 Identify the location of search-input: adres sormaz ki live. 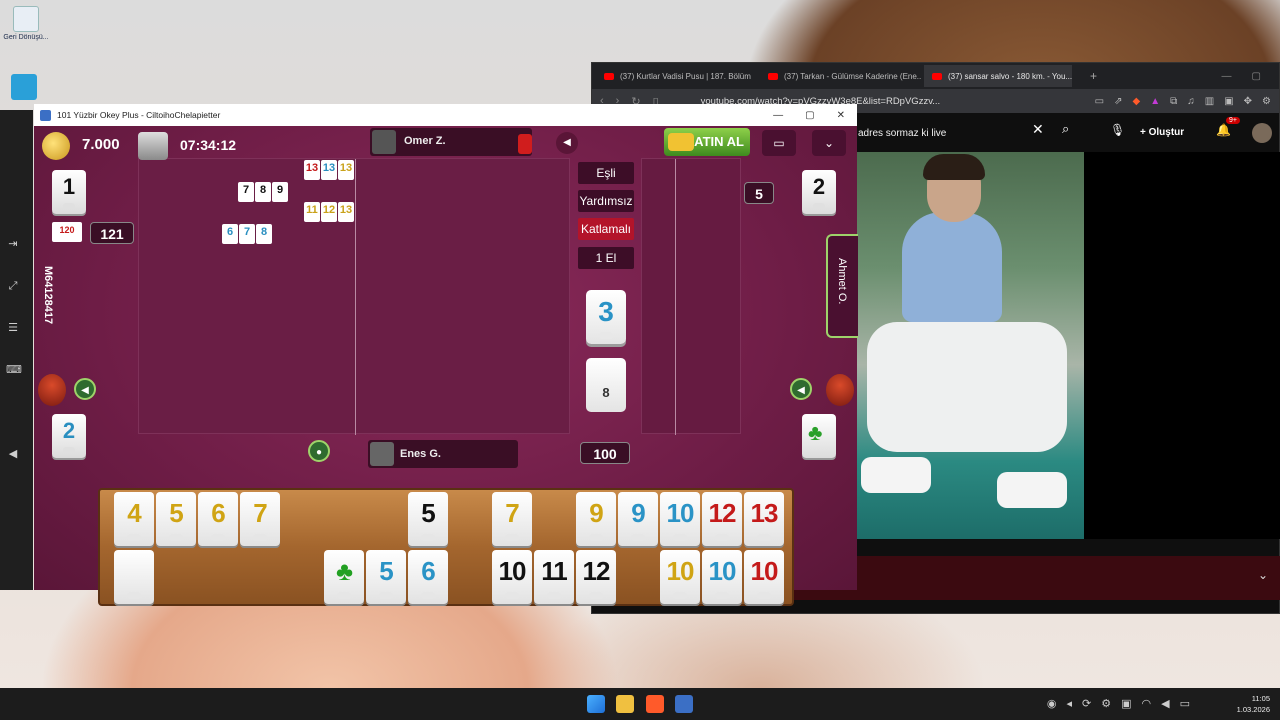
(956, 134).